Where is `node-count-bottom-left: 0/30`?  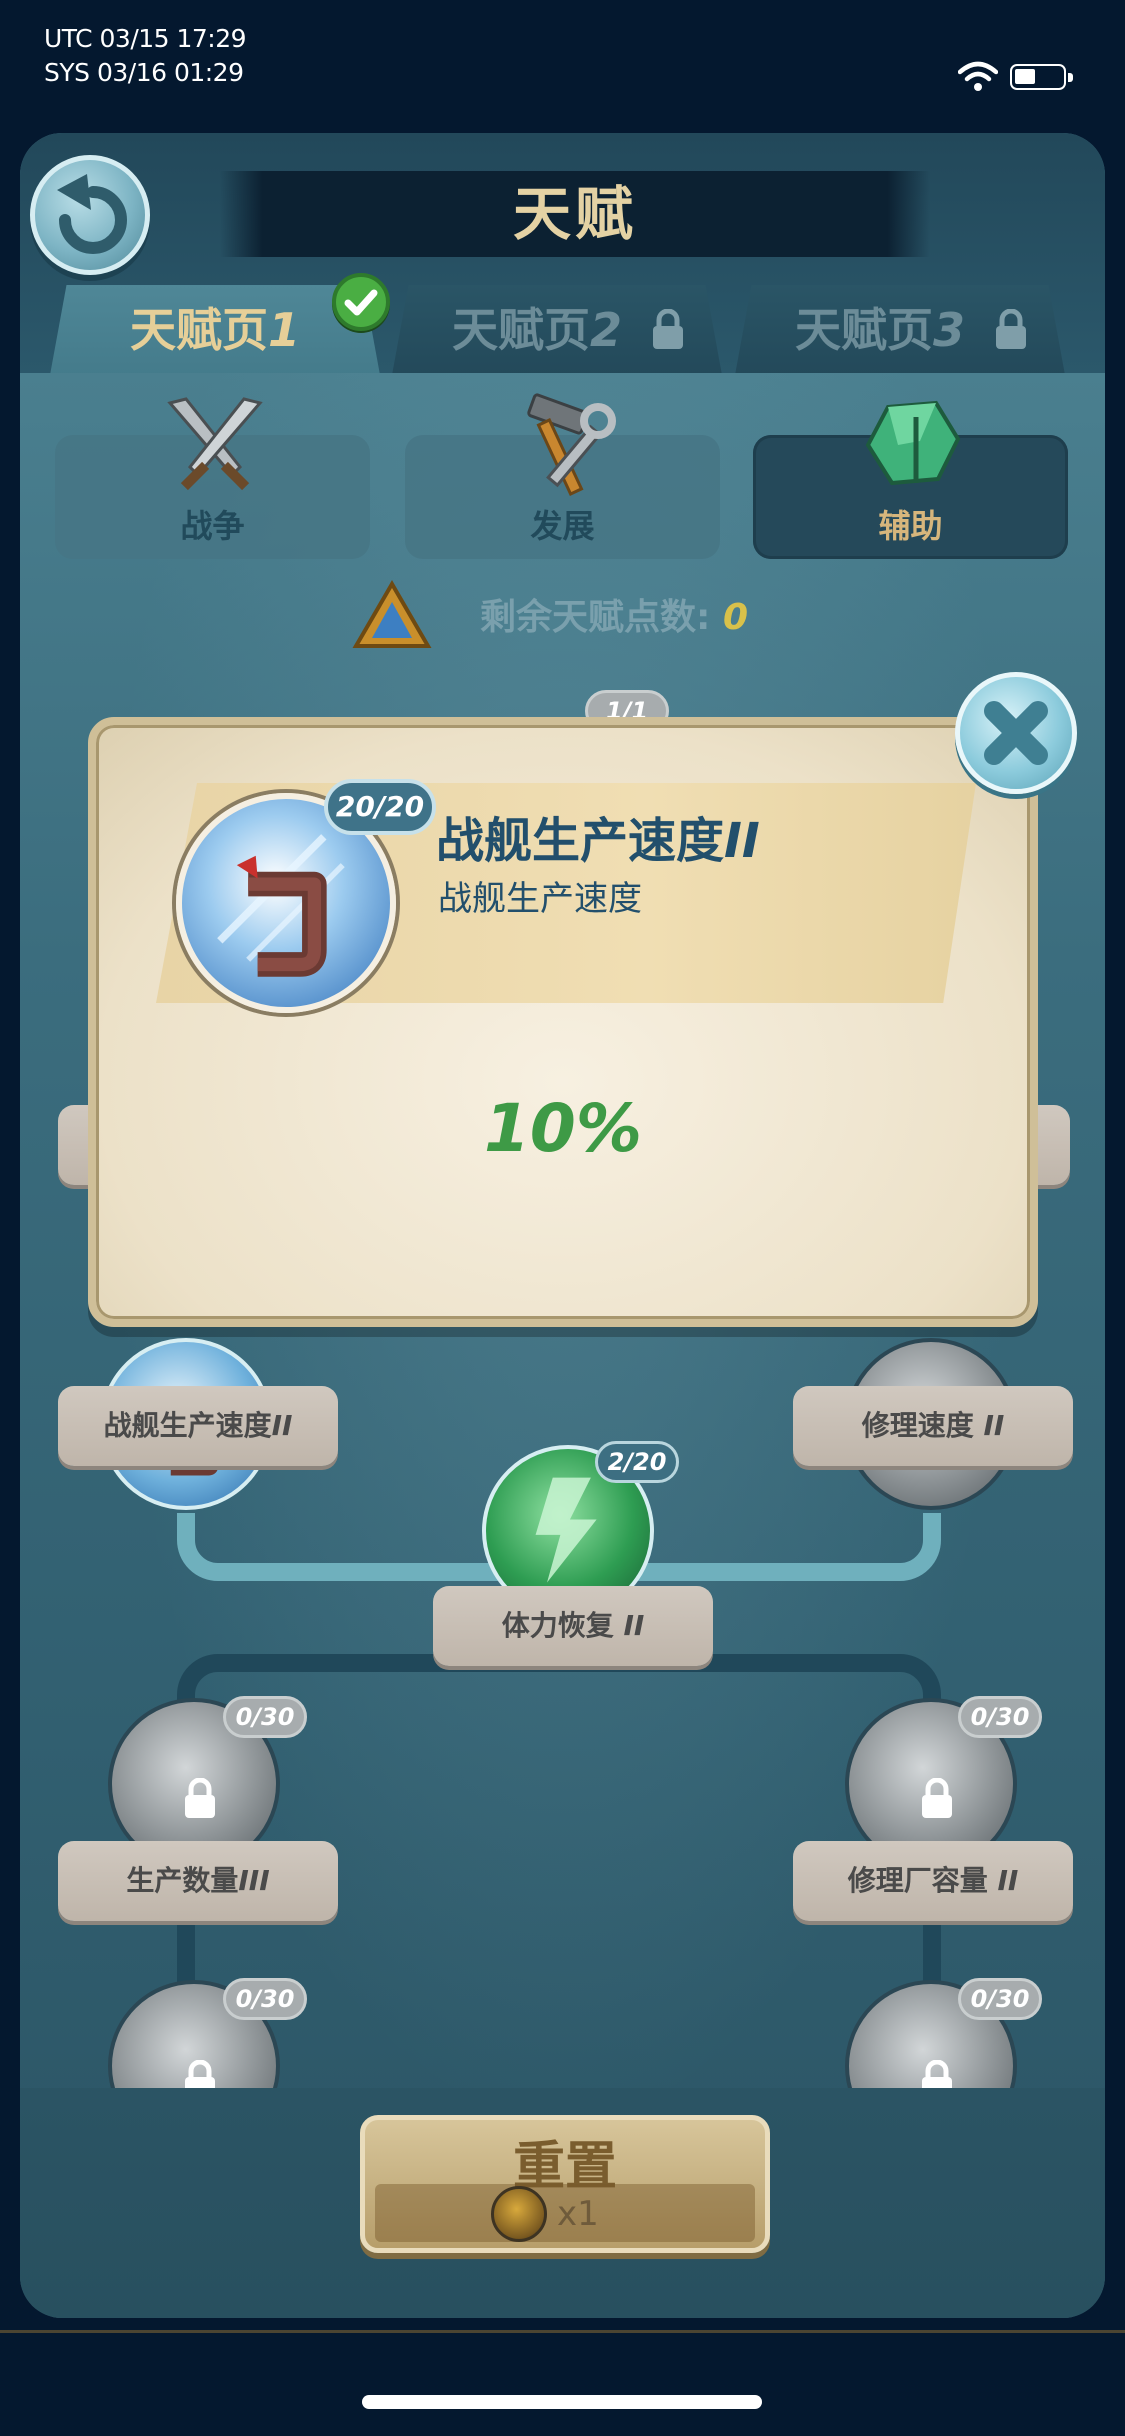
node-count-bottom-left: 0/30 is located at coordinates (265, 1999).